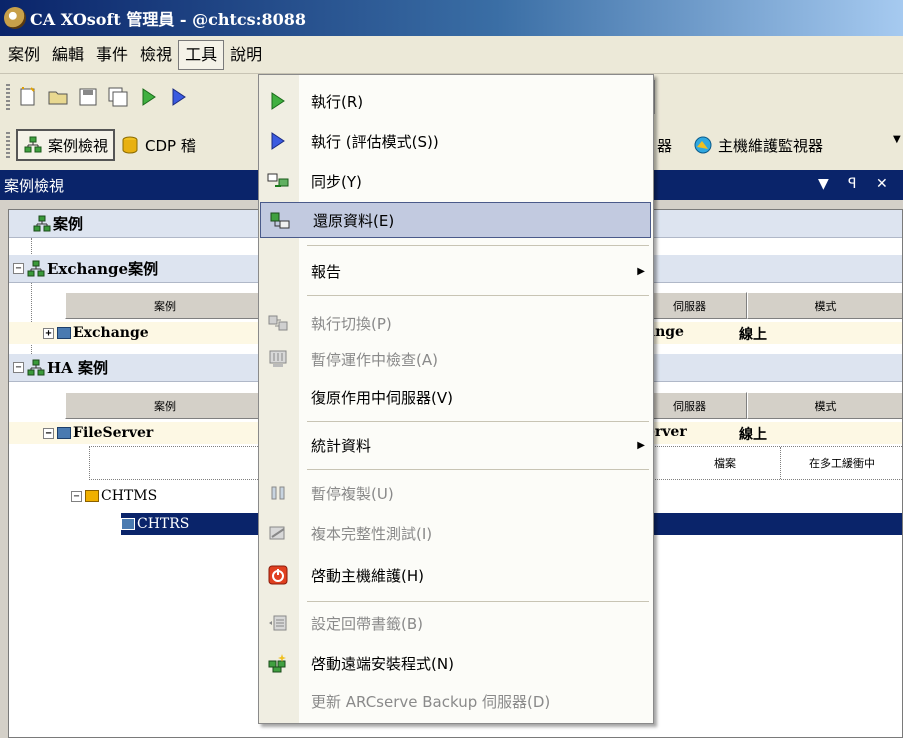  I want to click on replica-host-icon, so click(128, 524).